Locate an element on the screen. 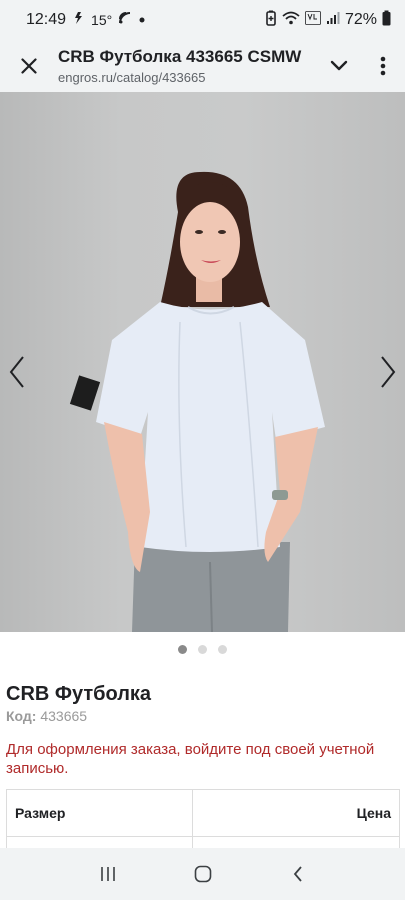 This screenshot has height=900, width=405. notification-dot-icon is located at coordinates (142, 20).